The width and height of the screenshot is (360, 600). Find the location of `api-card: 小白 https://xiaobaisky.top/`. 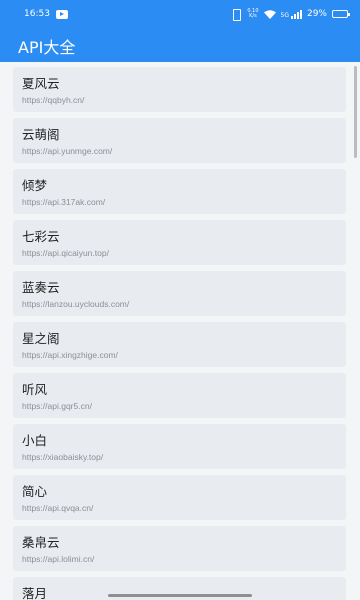

api-card: 小白 https://xiaobaisky.top/ is located at coordinates (179, 446).